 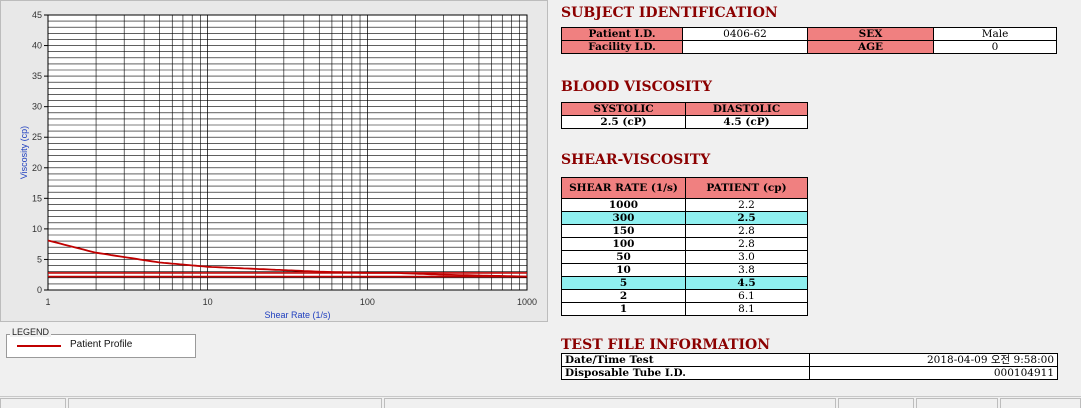 I want to click on x-tick-label: 1, so click(x=47, y=302).